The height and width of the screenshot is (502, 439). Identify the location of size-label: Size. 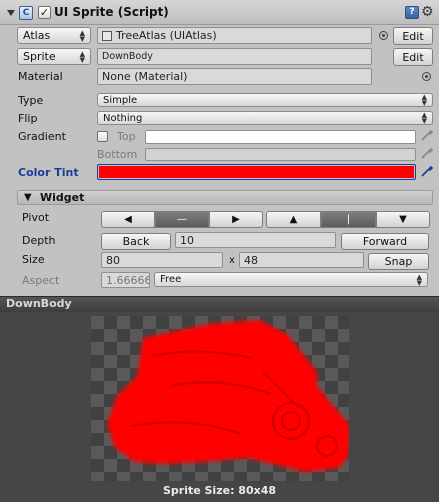
(33, 259).